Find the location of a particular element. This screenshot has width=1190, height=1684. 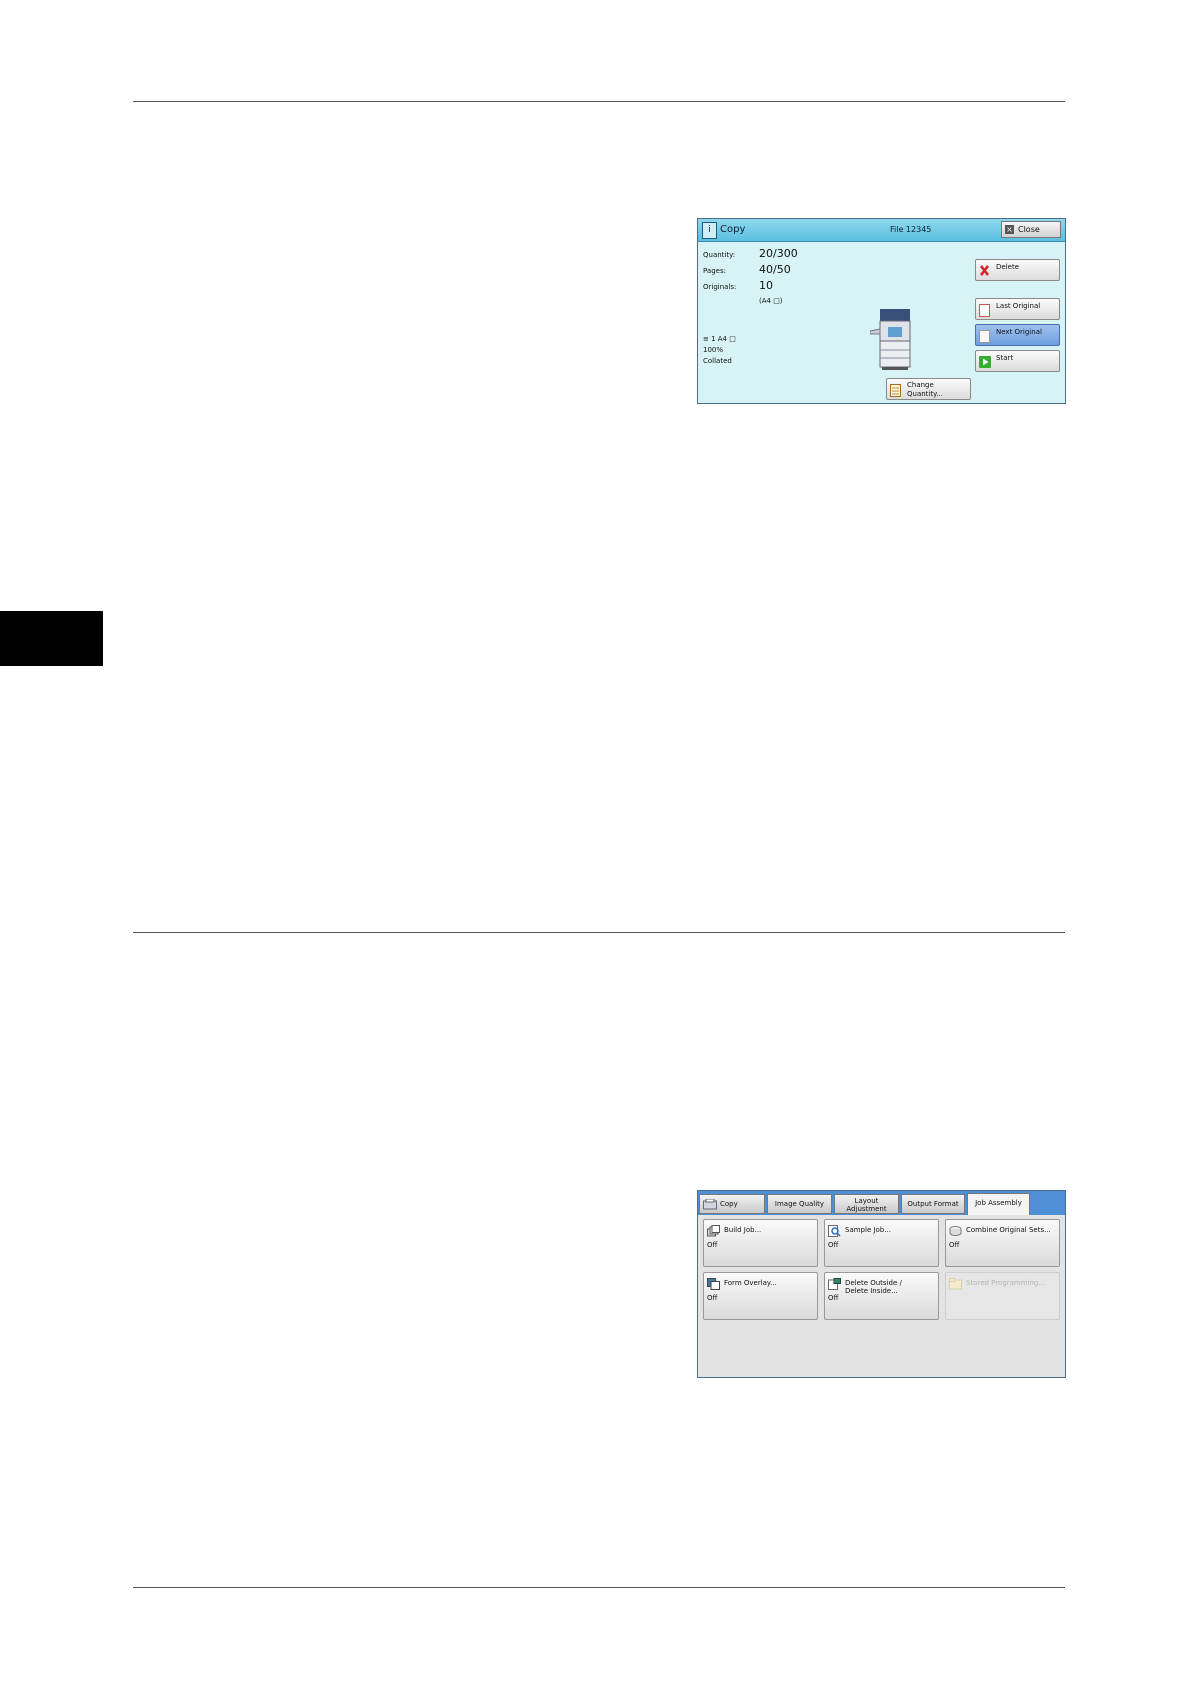

footer-rule is located at coordinates (599, 1587).